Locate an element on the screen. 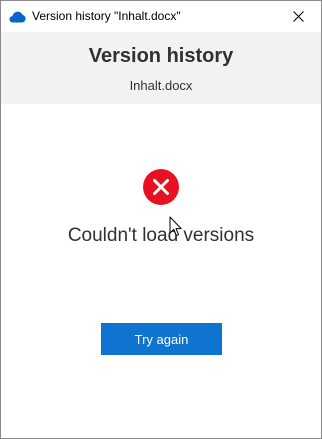 This screenshot has width=322, height=439. close-button is located at coordinates (298, 16).